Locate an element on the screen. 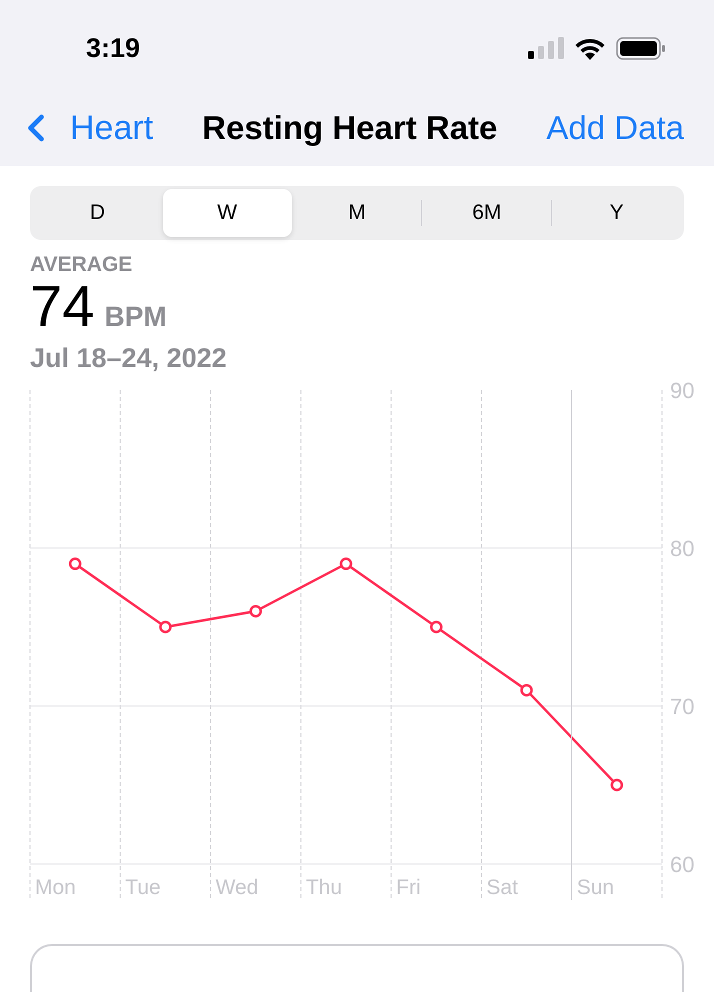 The width and height of the screenshot is (714, 992). segment-tab: Y is located at coordinates (616, 213).